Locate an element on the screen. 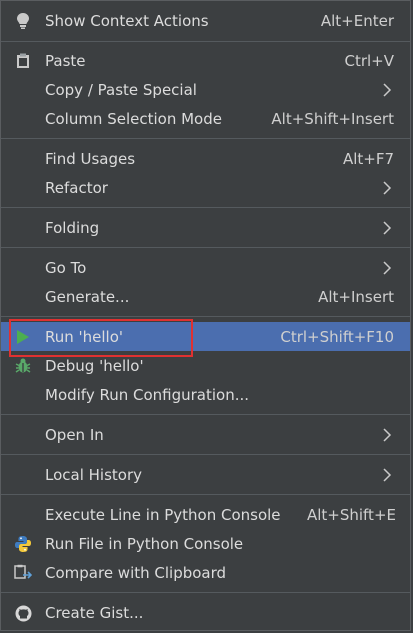  menu-item-label: Find Usages is located at coordinates (90, 158).